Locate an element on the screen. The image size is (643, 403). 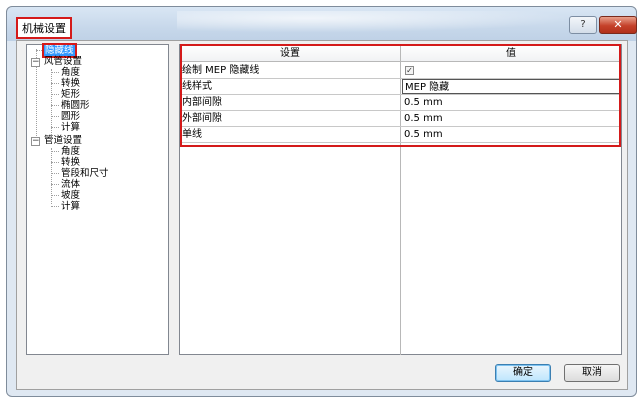
tree-item-duct-calculation: 计算 is located at coordinates (70, 127).